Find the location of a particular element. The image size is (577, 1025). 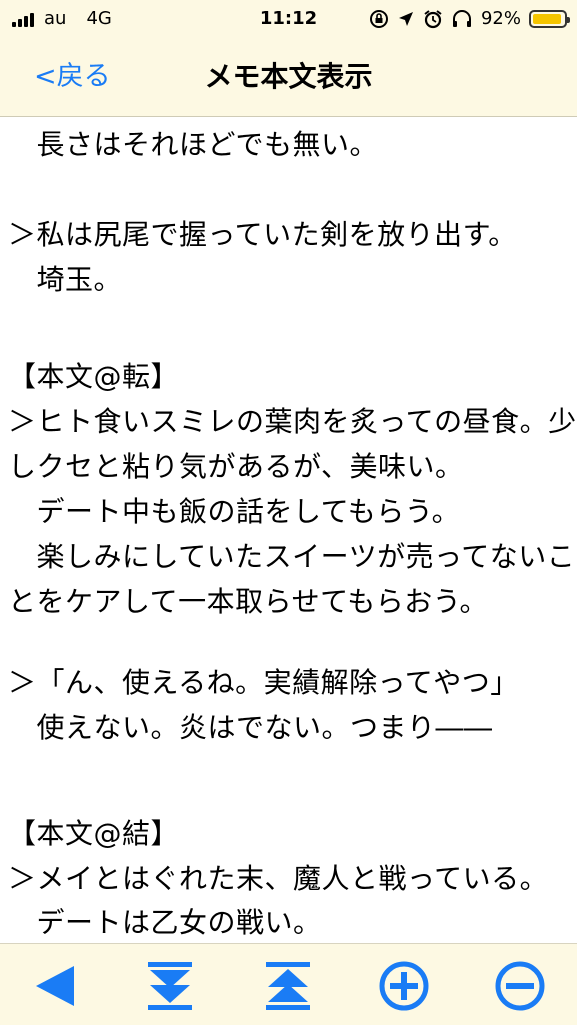

back-triangle-button is located at coordinates (56, 986).